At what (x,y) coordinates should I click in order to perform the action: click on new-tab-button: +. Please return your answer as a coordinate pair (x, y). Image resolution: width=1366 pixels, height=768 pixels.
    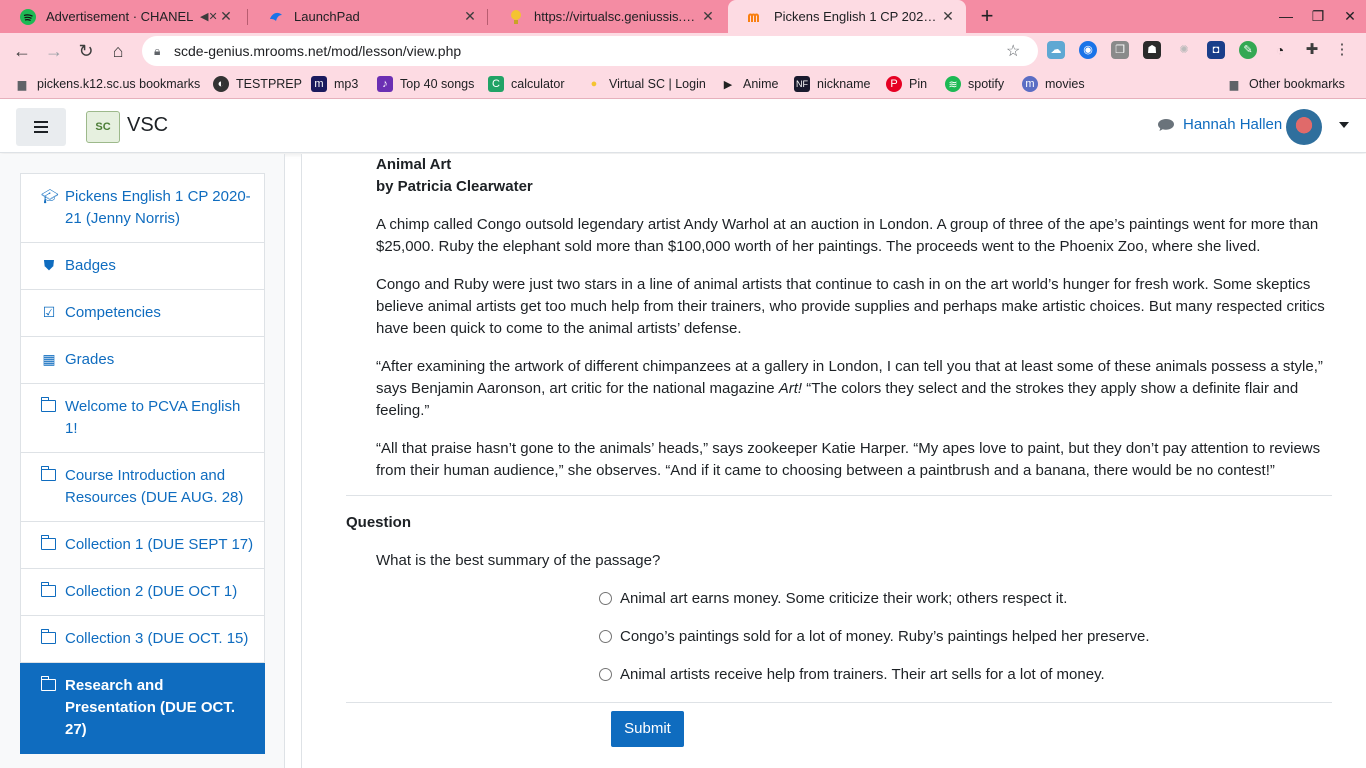
    Looking at the image, I should click on (987, 16).